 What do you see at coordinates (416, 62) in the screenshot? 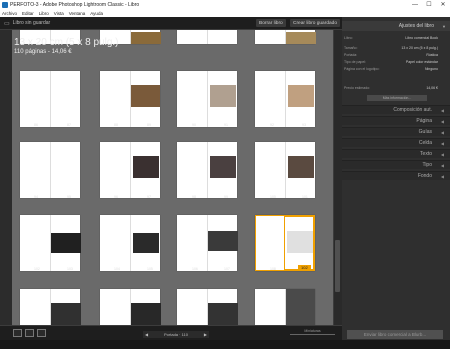
I see `setting-value: Papel color estándar` at bounding box center [416, 62].